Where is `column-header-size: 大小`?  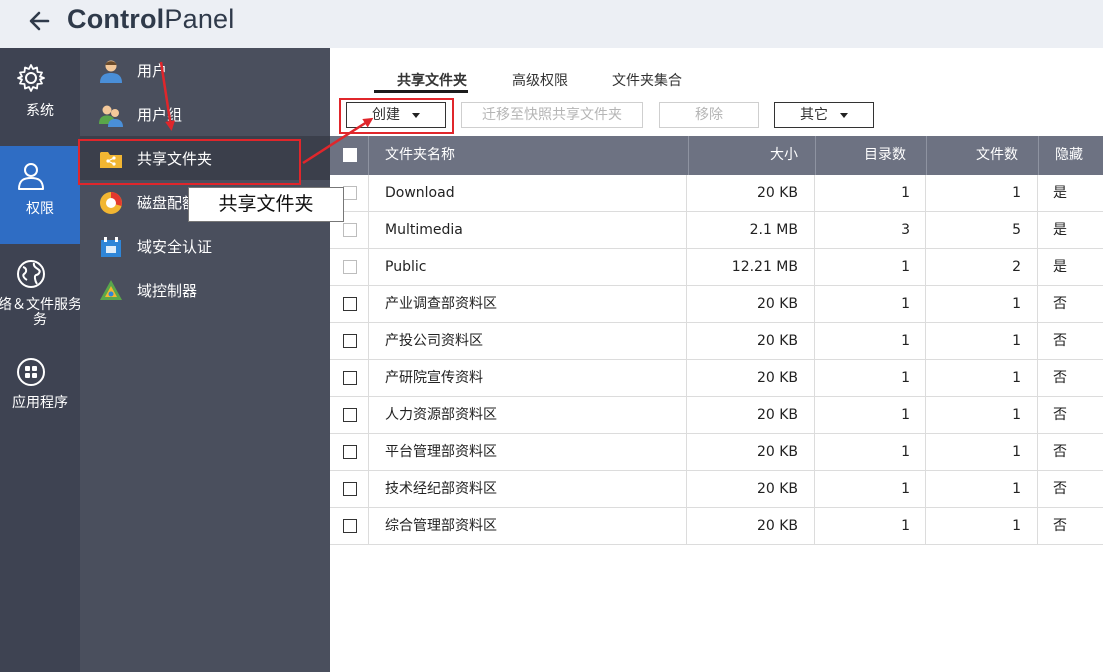
column-header-size: 大小 is located at coordinates (744, 155).